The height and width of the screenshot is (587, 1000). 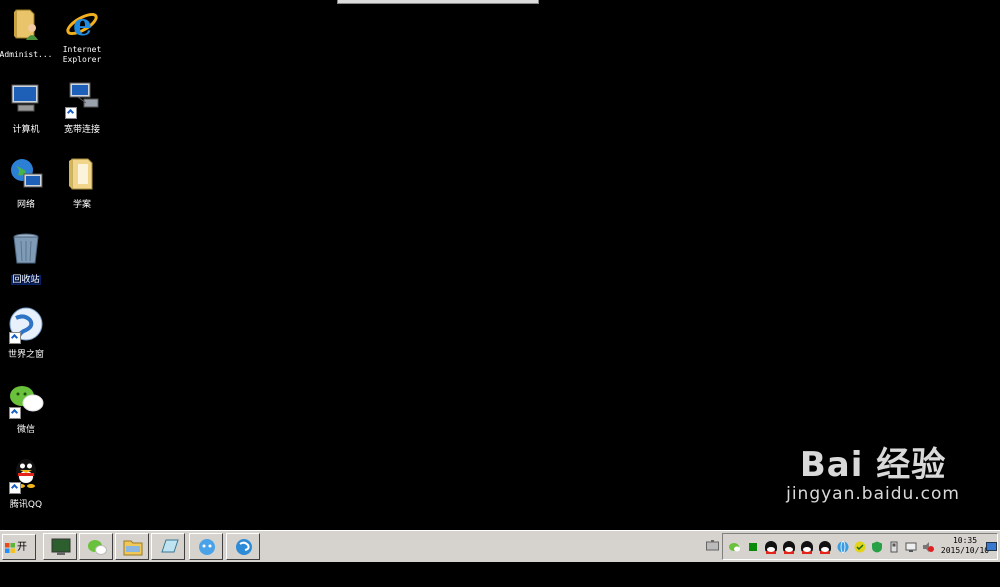 What do you see at coordinates (911, 547) in the screenshot?
I see `display-tray-icon` at bounding box center [911, 547].